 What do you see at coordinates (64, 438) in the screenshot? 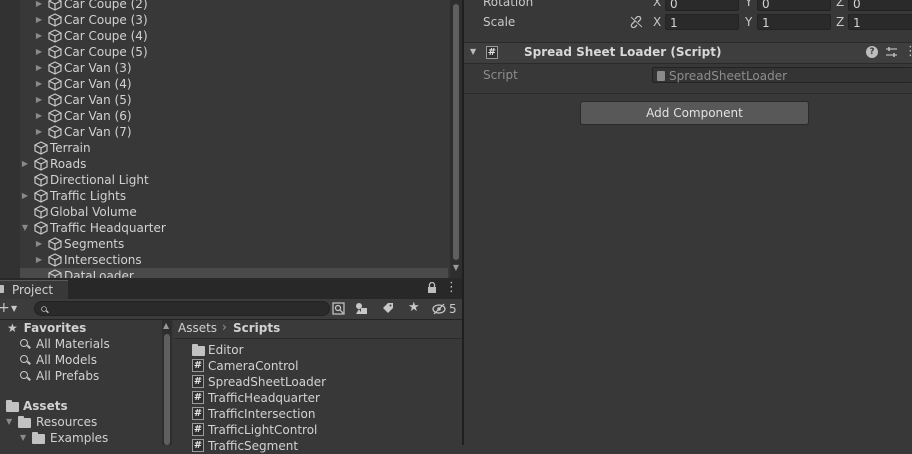
I see `assets-tree-item: ▼ Examples` at bounding box center [64, 438].